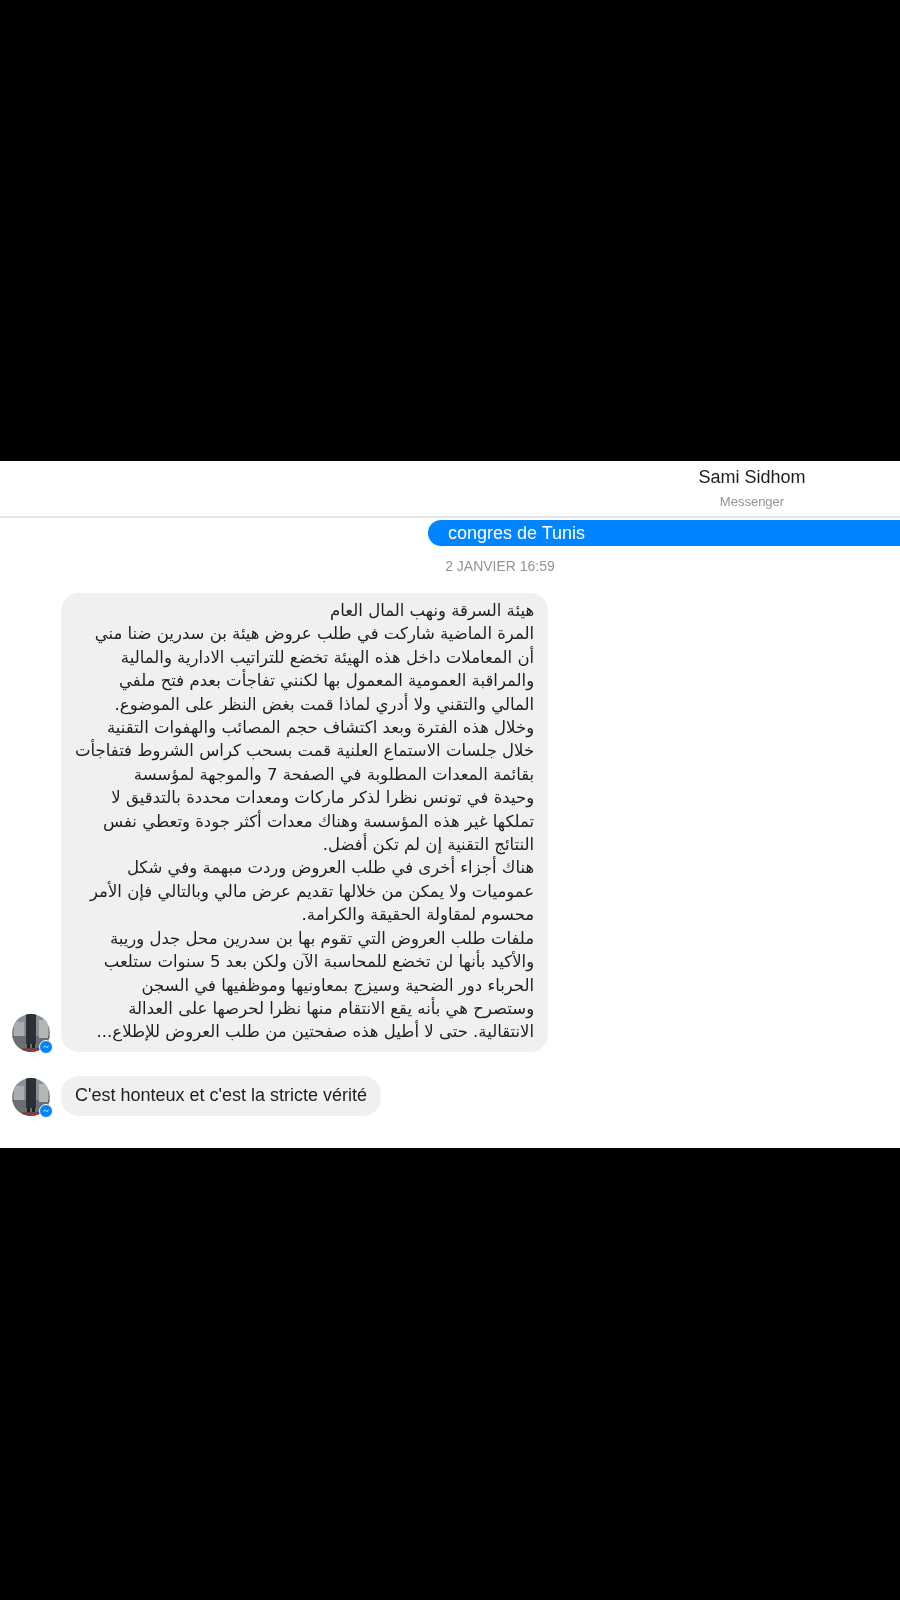 This screenshot has width=900, height=1600. What do you see at coordinates (752, 502) in the screenshot?
I see `contact-subtitle: Messenger` at bounding box center [752, 502].